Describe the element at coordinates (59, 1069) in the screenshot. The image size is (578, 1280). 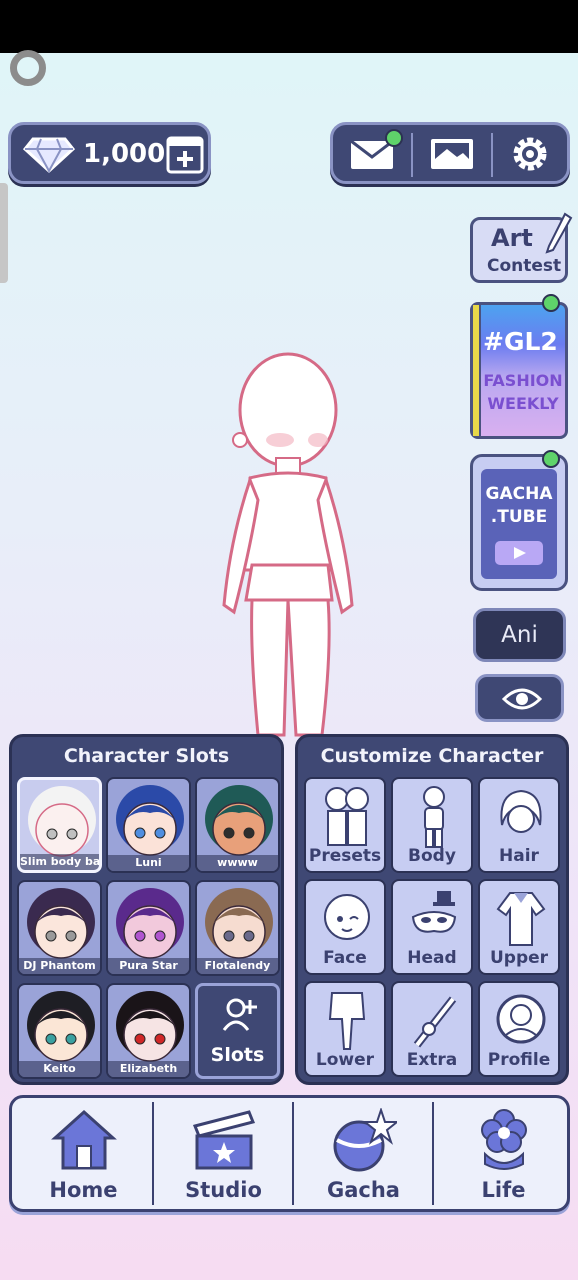
I see `character-slot-name: Keito` at that location.